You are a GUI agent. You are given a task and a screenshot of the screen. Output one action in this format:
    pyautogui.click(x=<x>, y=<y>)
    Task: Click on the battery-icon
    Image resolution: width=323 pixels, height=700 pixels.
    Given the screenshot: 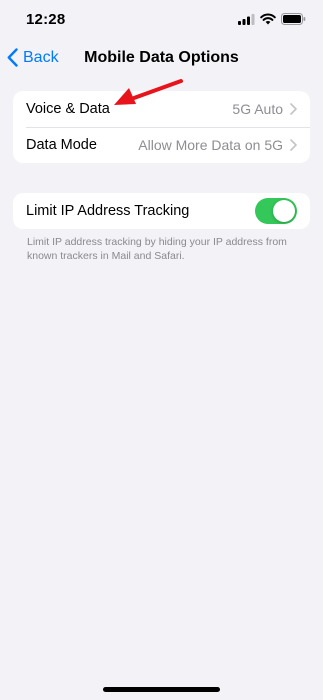 What is the action you would take?
    pyautogui.click(x=293, y=19)
    